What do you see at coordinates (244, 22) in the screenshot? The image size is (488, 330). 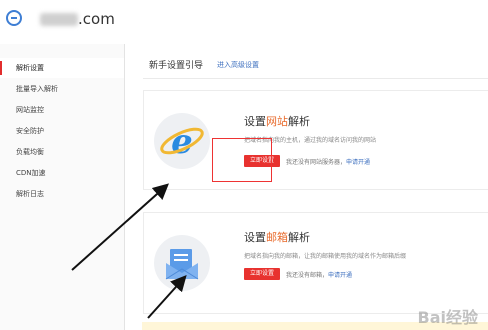 I see `header-bar: .com` at bounding box center [244, 22].